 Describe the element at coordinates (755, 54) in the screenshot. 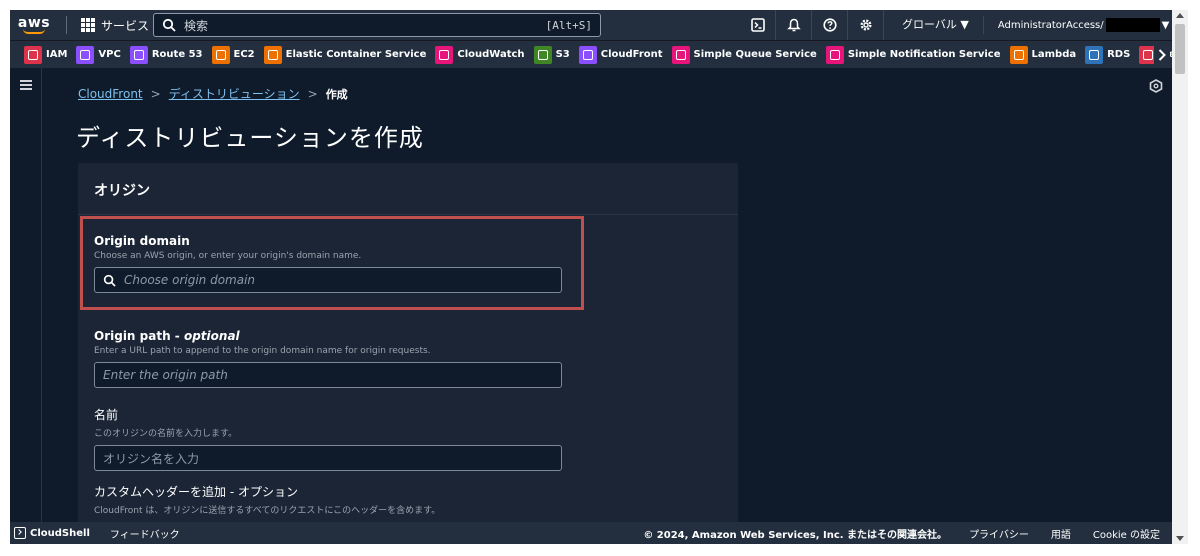

I see `favorite-label: Simple Queue Service` at that location.